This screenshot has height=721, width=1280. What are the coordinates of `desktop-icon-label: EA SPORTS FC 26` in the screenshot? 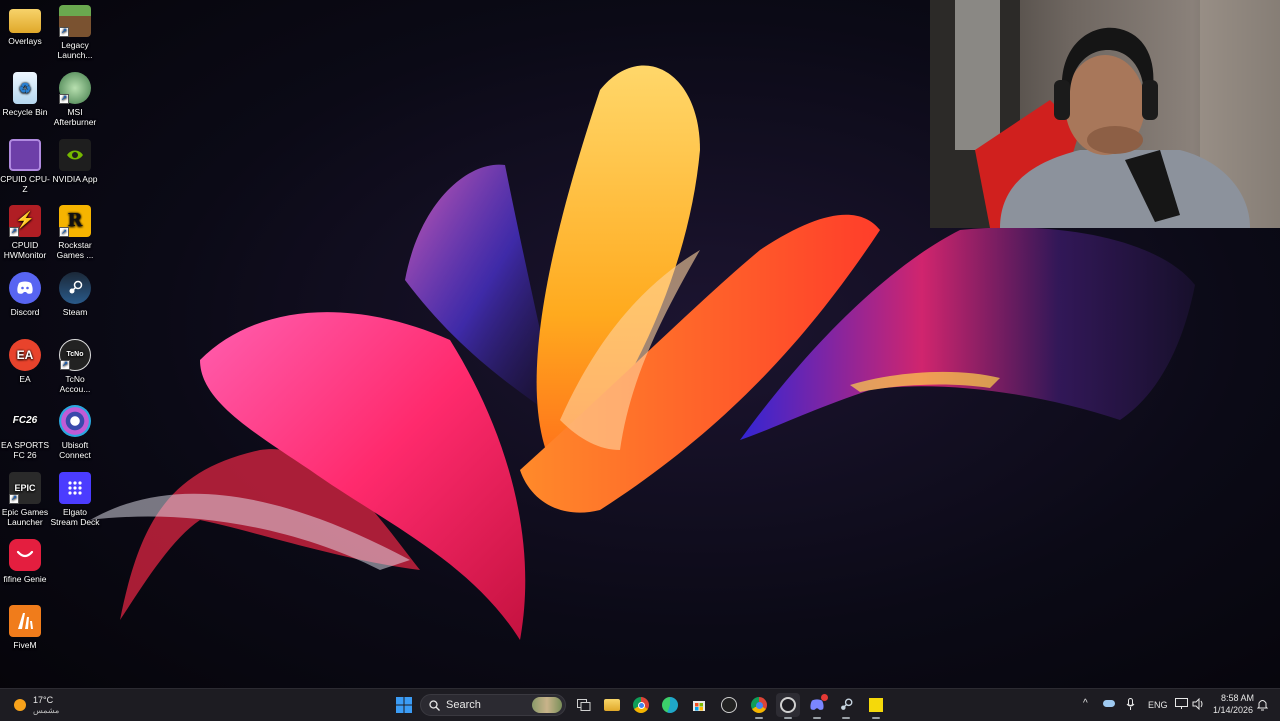 It's located at (25, 450).